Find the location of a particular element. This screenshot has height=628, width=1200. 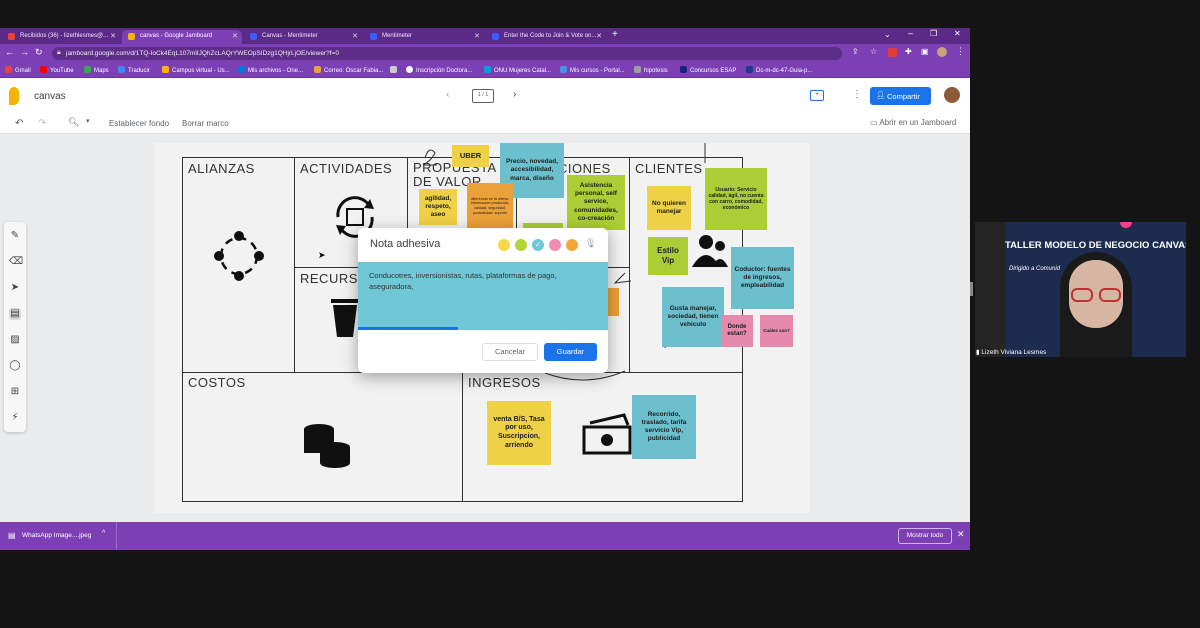

close-downloads-icon: ✕ is located at coordinates (961, 534).